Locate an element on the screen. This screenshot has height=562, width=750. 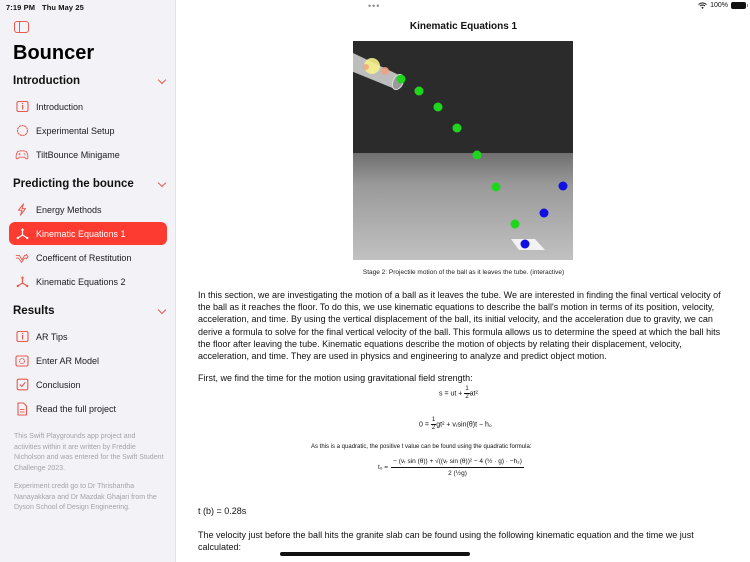
app-title: Bouncer is located at coordinates (54, 53).